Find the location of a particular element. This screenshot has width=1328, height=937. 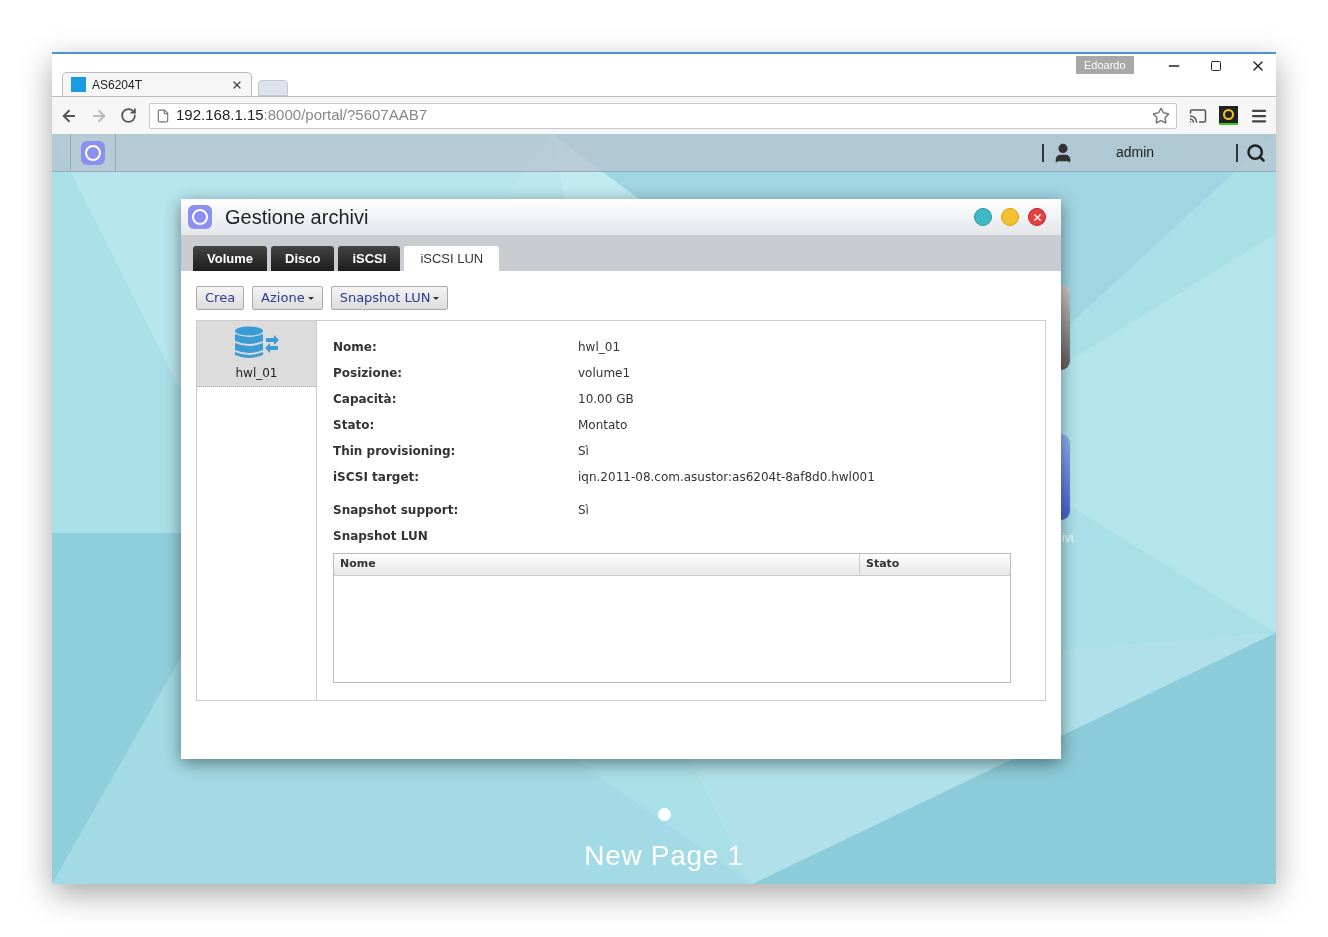

close-button is located at coordinates (1037, 217).